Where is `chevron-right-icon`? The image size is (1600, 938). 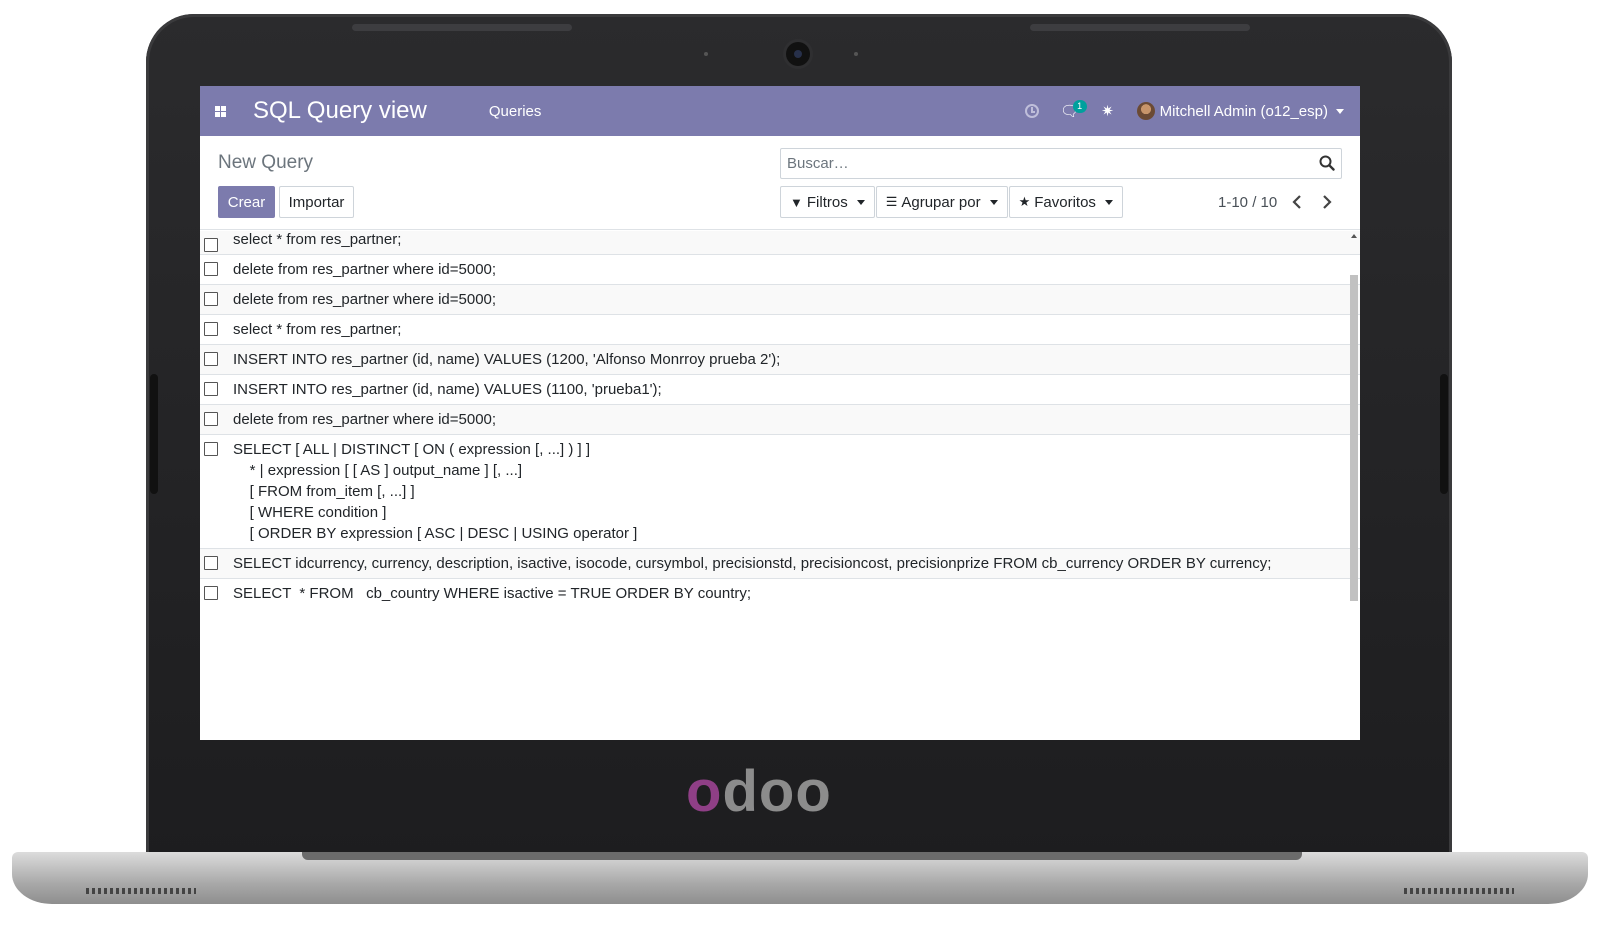
chevron-right-icon is located at coordinates (1327, 202).